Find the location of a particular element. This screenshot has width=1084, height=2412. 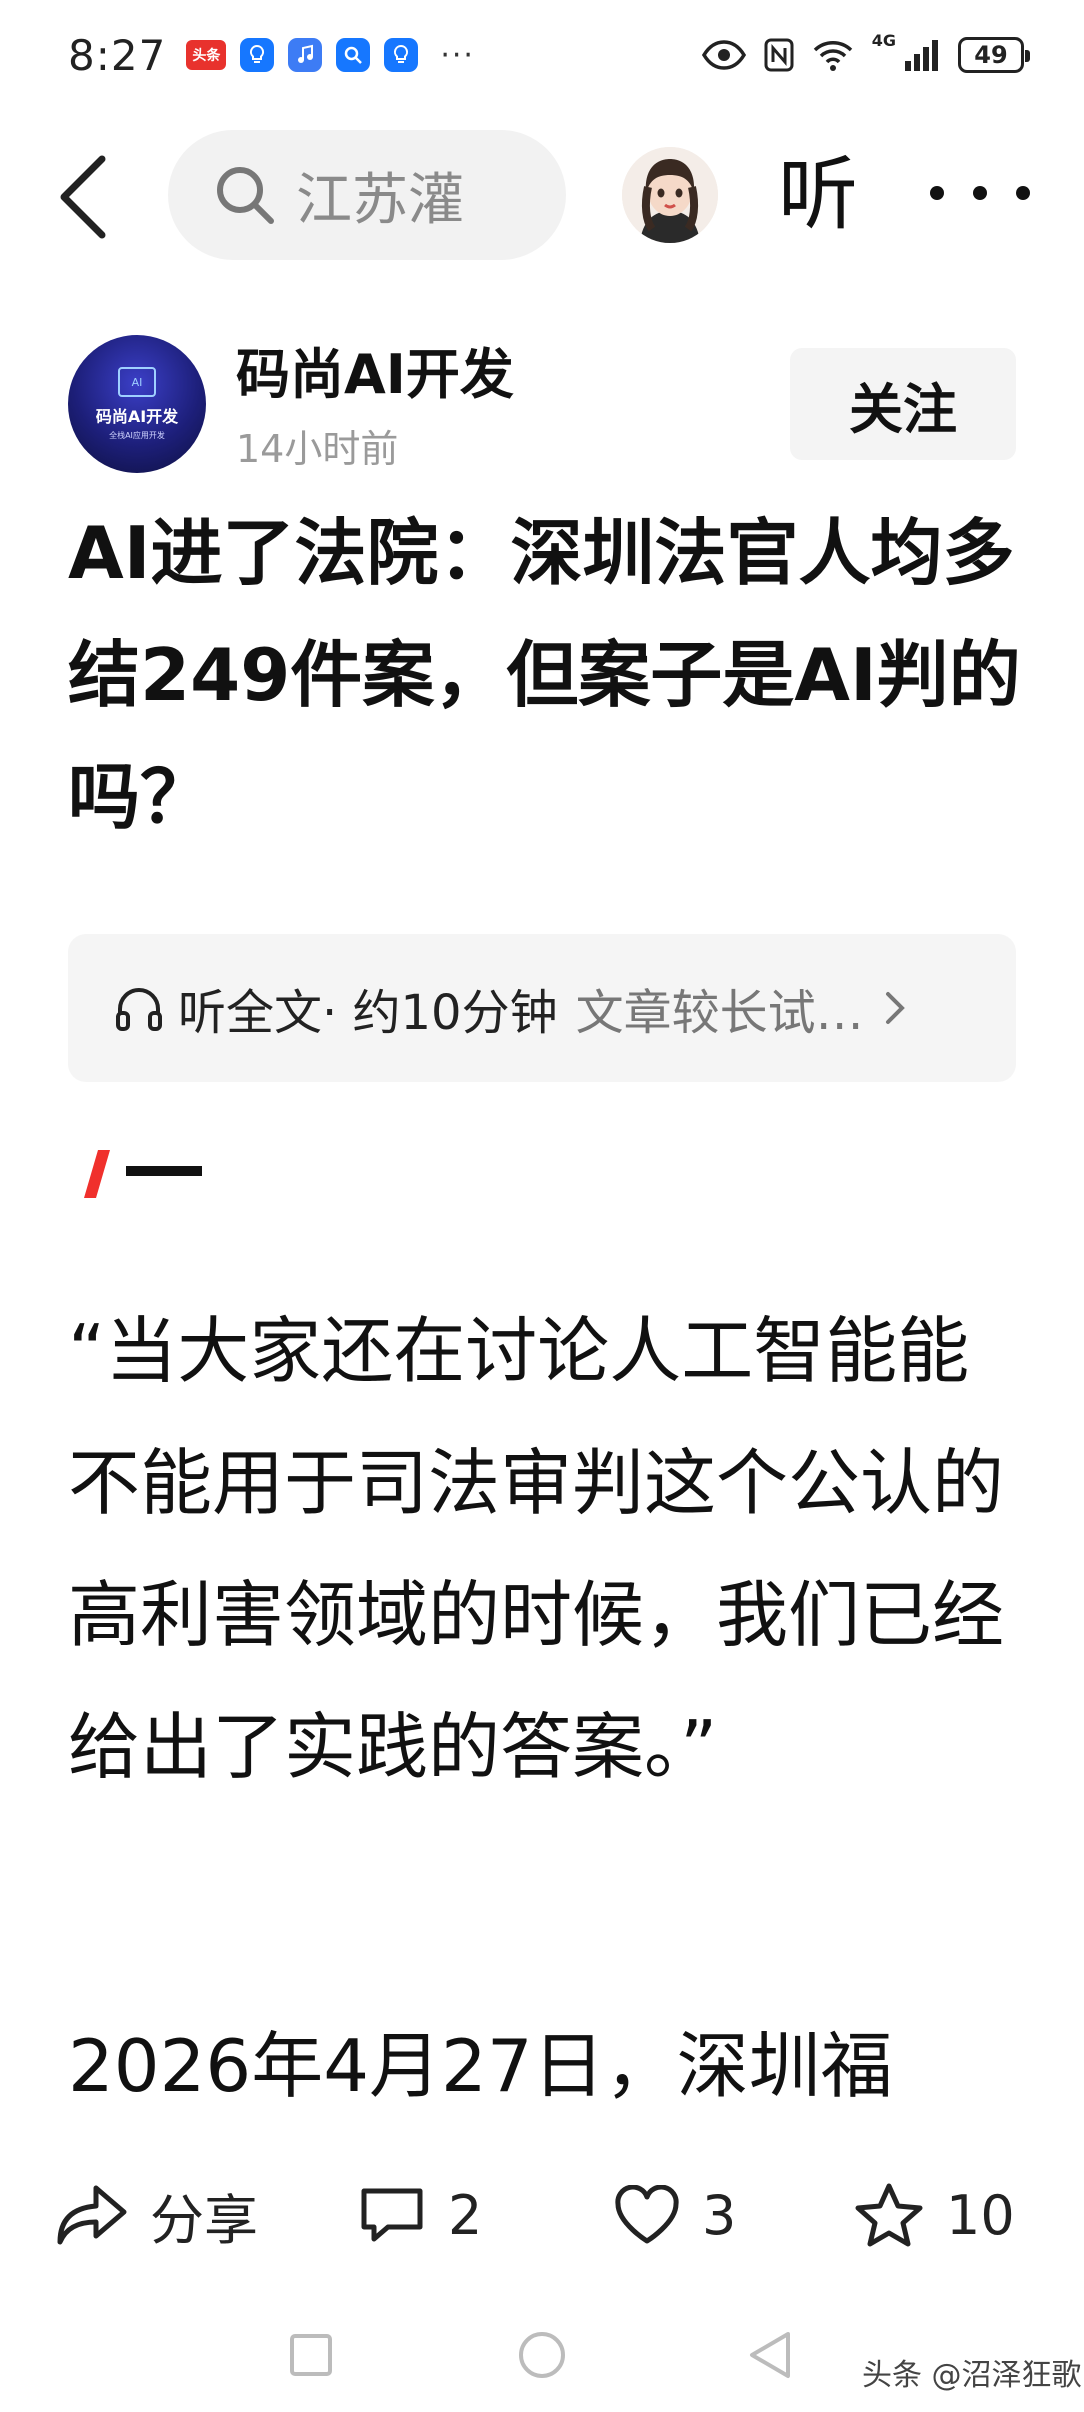

comment-count: 2 is located at coordinates (465, 2215).